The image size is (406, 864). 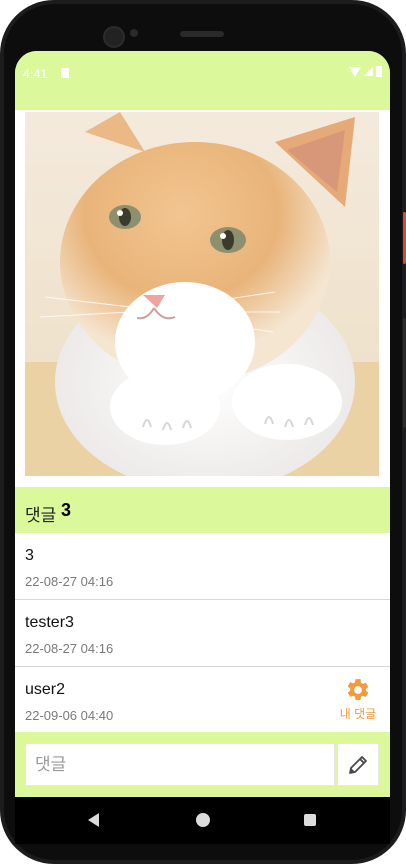 What do you see at coordinates (310, 820) in the screenshot?
I see `recent-apps-icon` at bounding box center [310, 820].